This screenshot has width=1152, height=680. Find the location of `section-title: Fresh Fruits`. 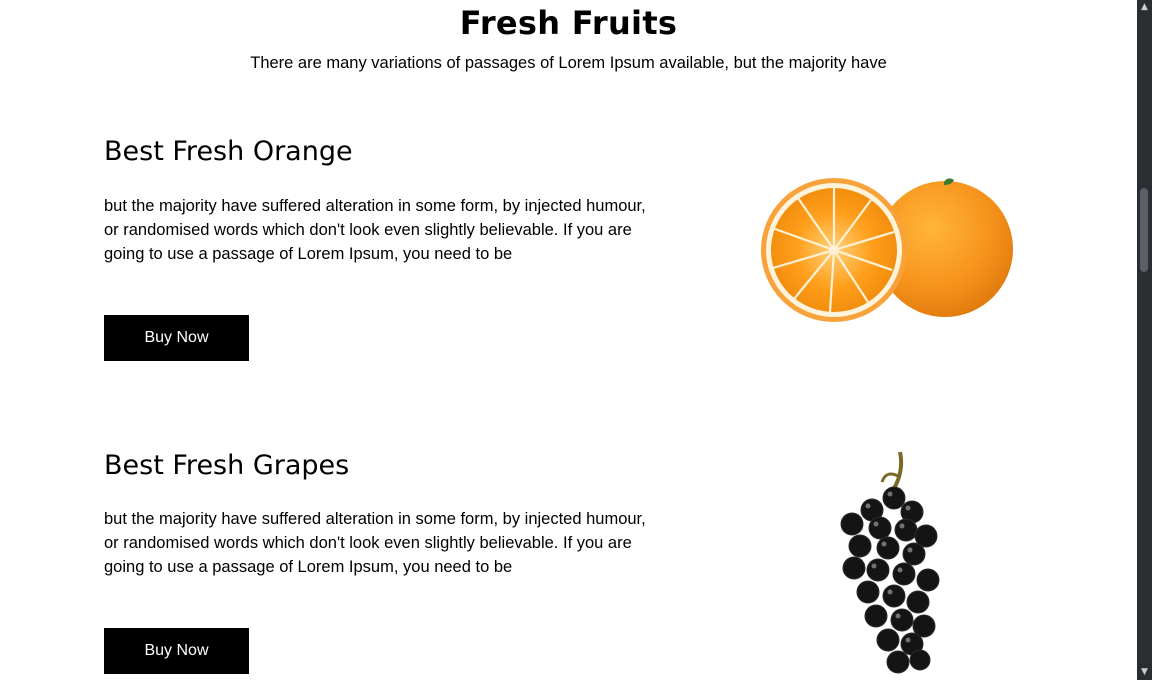

section-title: Fresh Fruits is located at coordinates (568, 23).